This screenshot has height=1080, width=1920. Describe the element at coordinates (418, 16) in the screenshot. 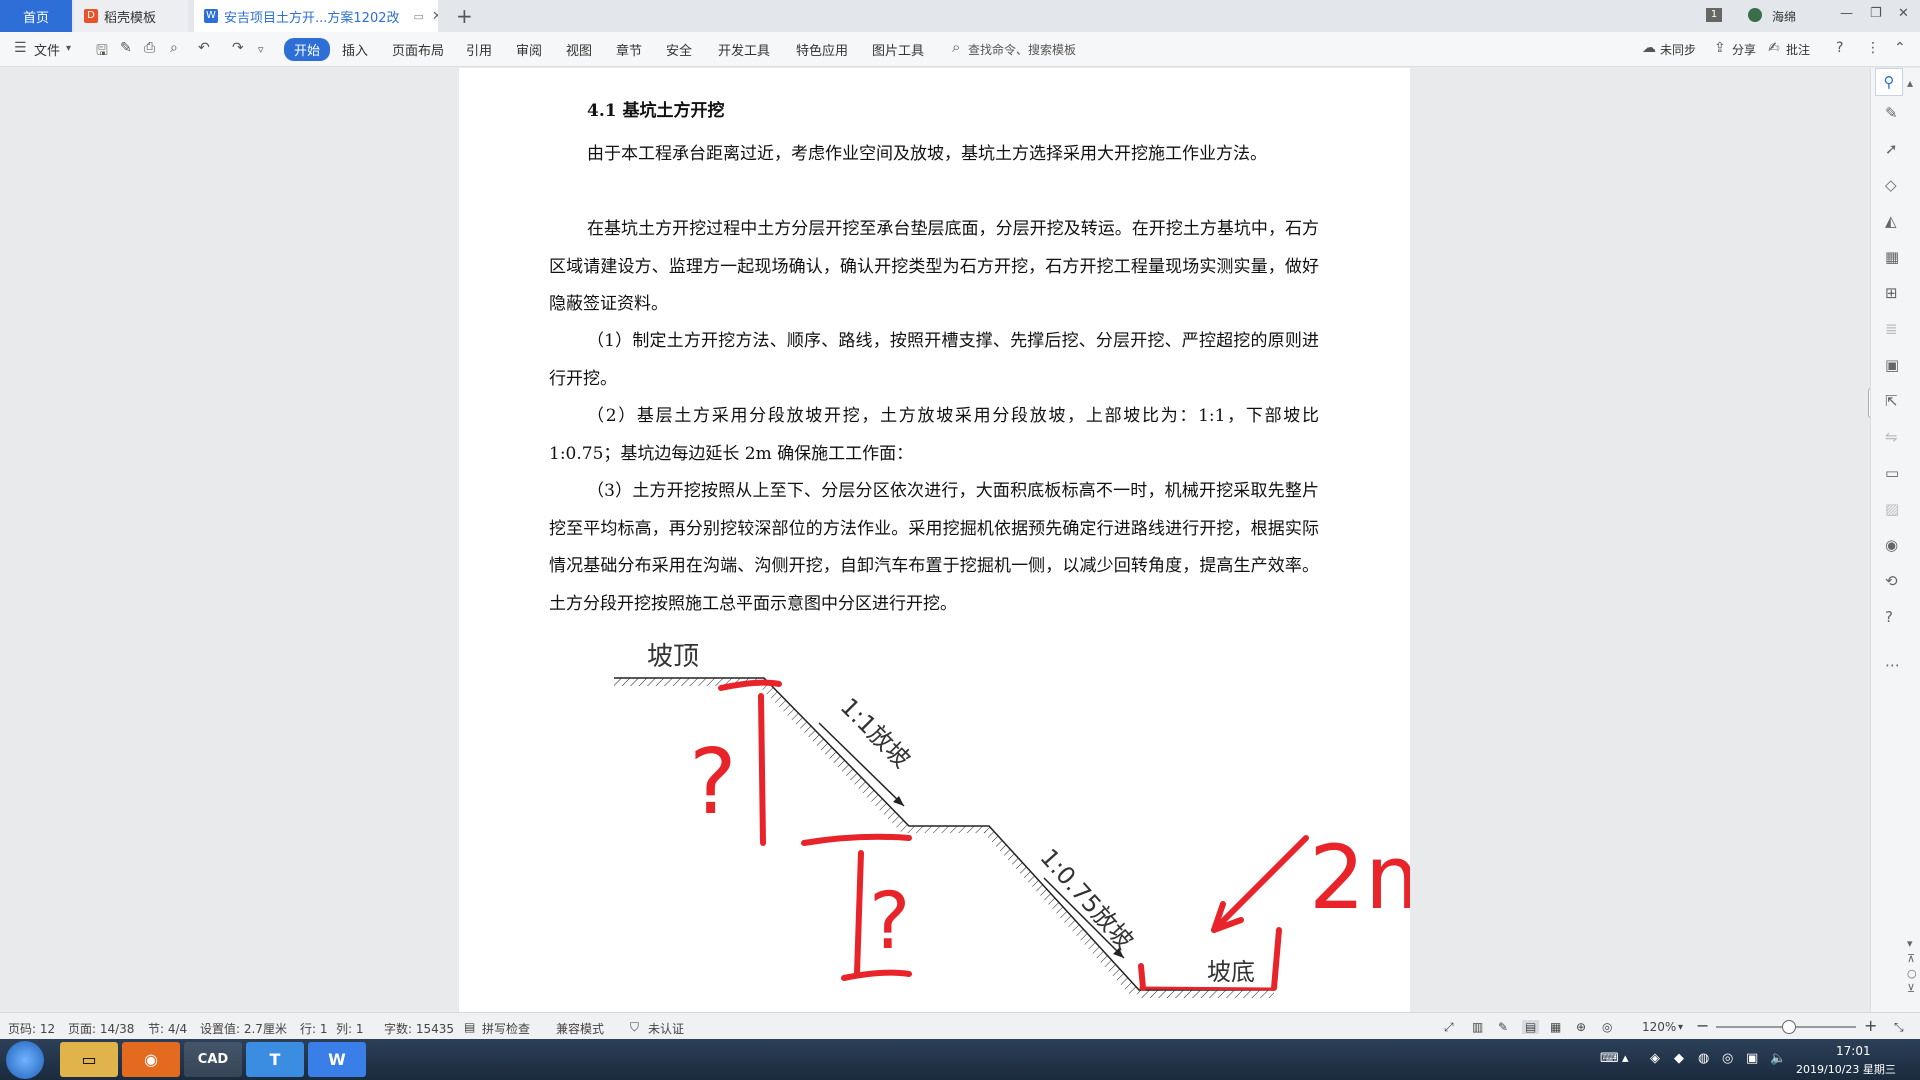

I see `tab-pin-icon: ▭` at that location.